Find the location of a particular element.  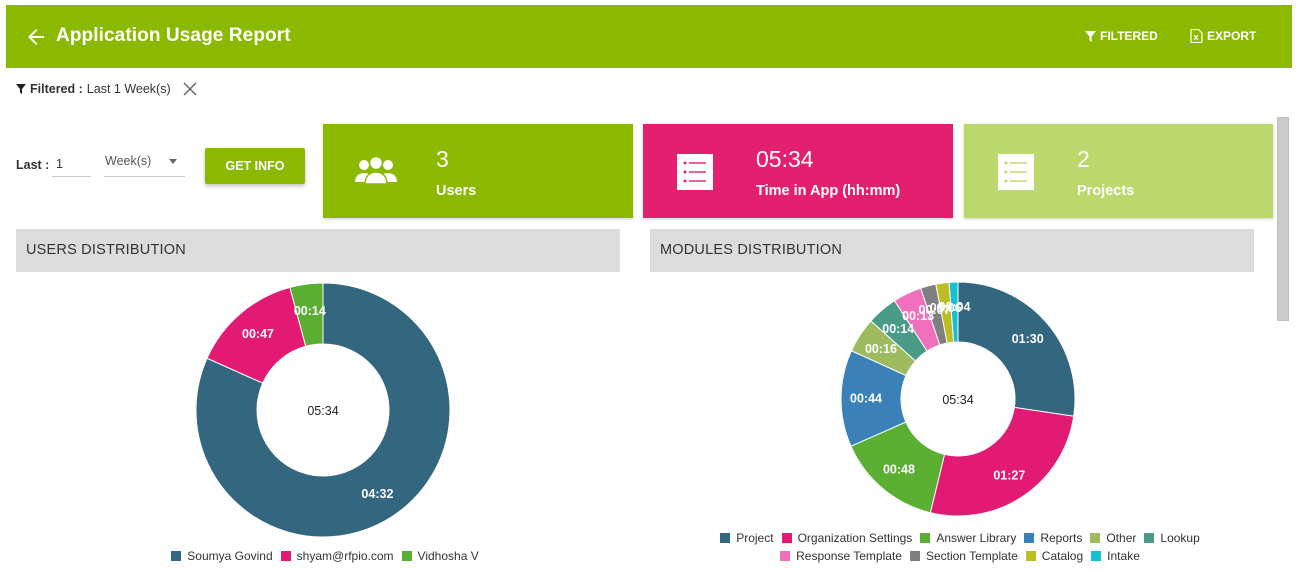

filter-label: Filtered : is located at coordinates (56, 89).